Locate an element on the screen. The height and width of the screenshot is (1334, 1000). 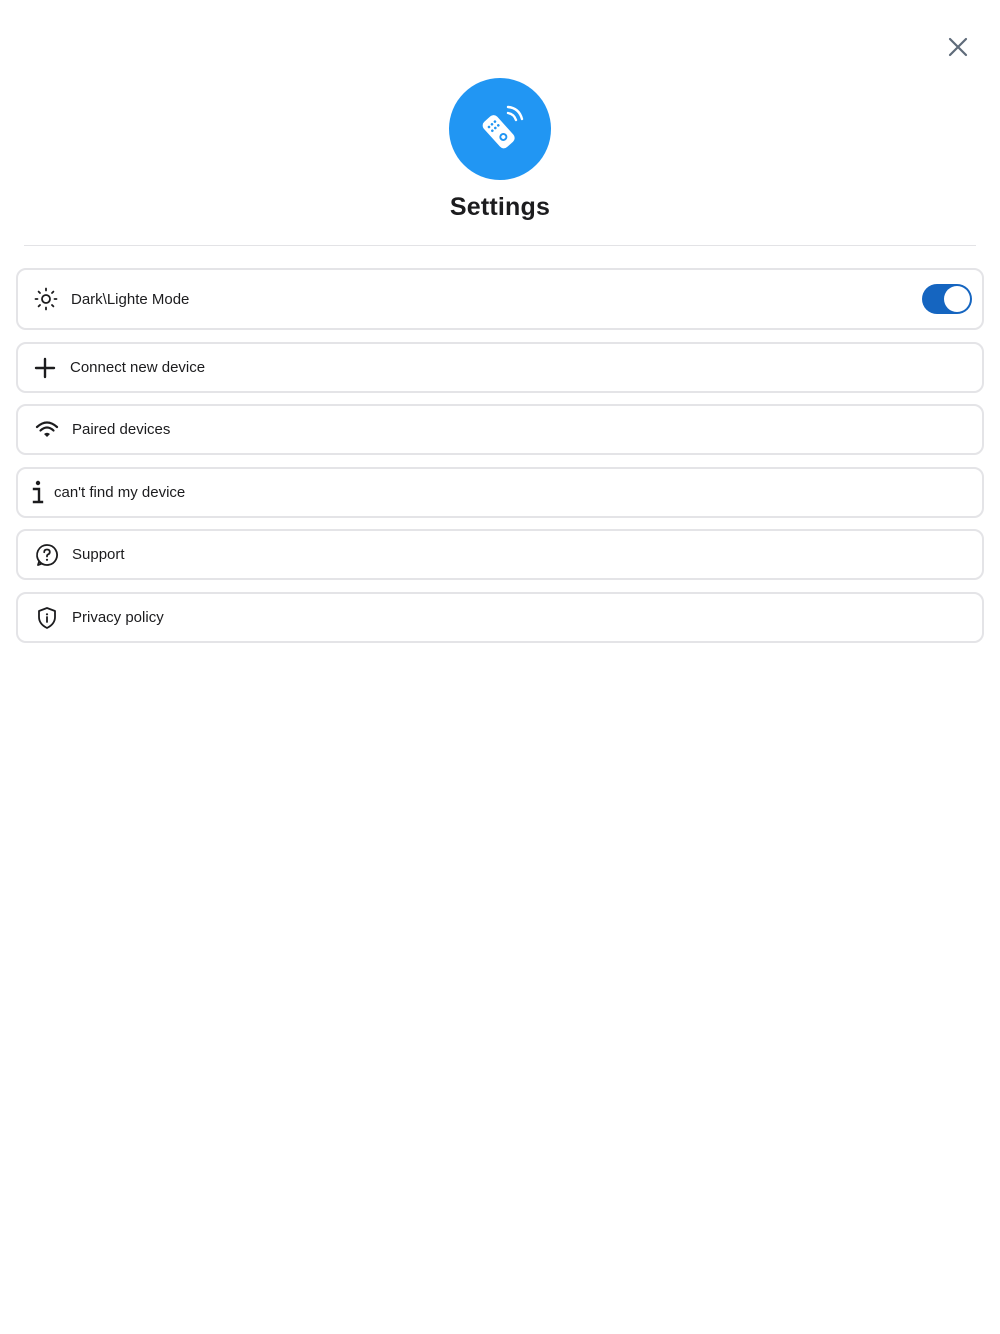
toggle-knob is located at coordinates (957, 299).